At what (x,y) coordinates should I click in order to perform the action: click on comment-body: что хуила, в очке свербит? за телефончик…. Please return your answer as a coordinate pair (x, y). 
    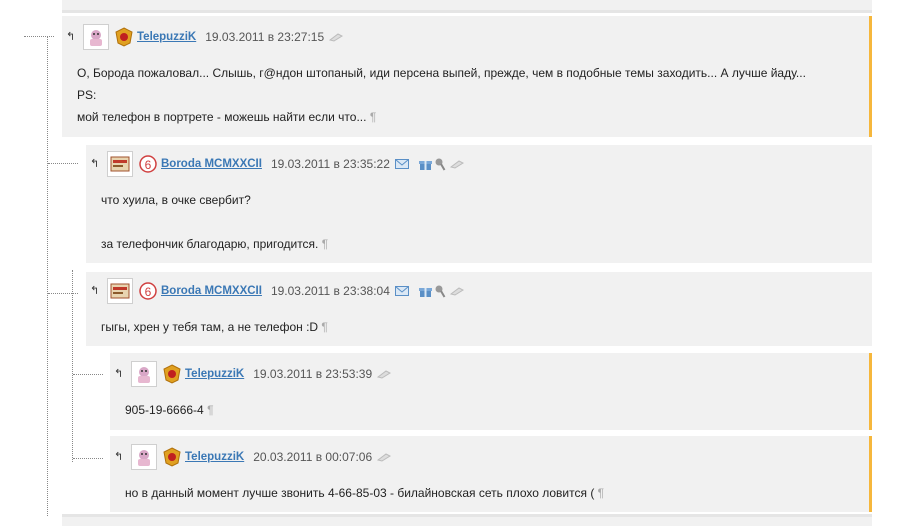
    Looking at the image, I should click on (214, 222).